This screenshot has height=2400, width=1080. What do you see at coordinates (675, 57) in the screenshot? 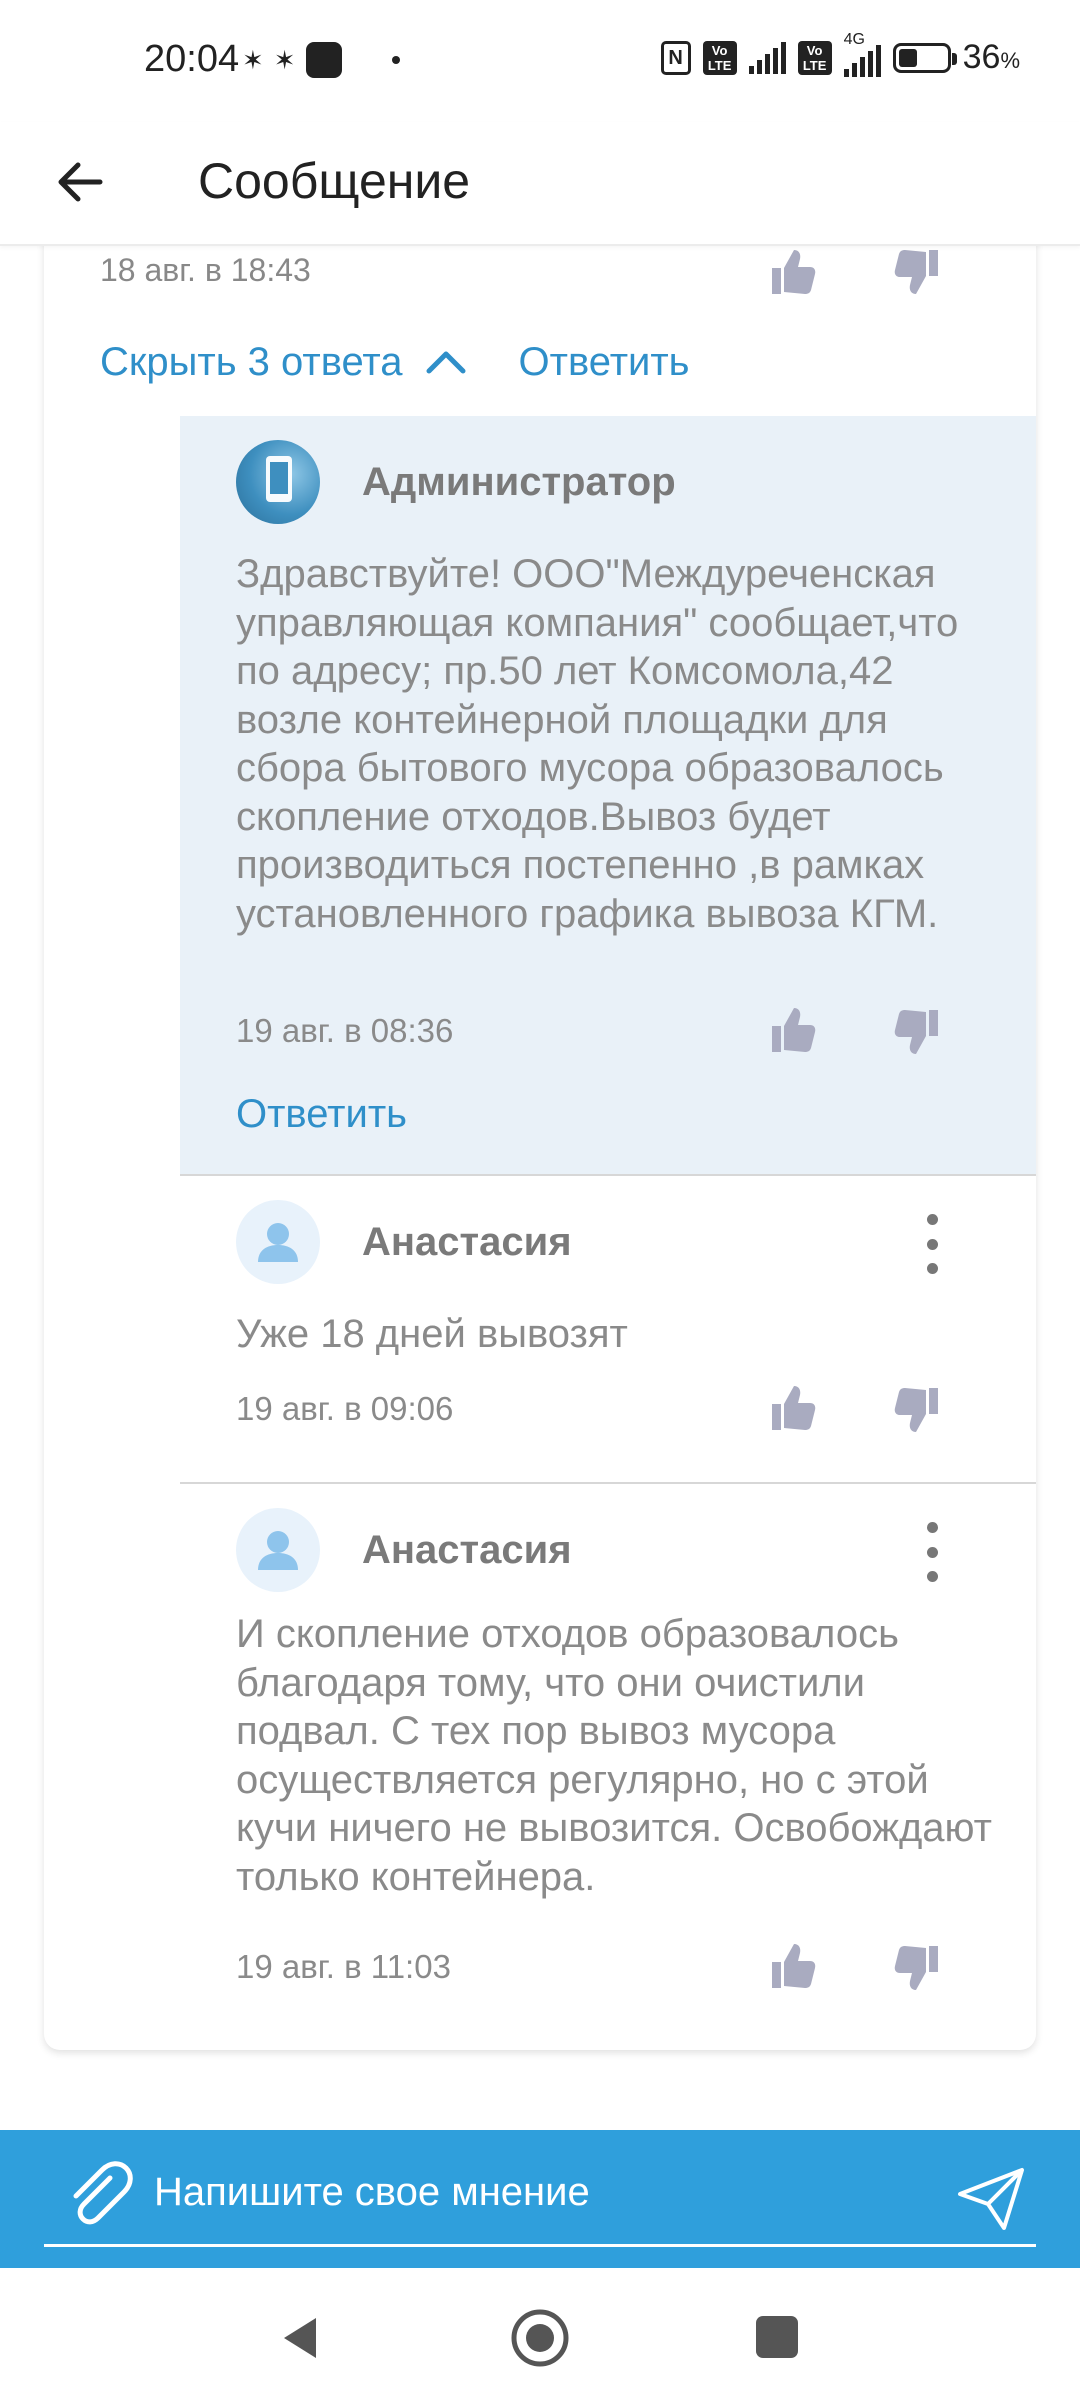
I see `nfc-icon: N` at bounding box center [675, 57].